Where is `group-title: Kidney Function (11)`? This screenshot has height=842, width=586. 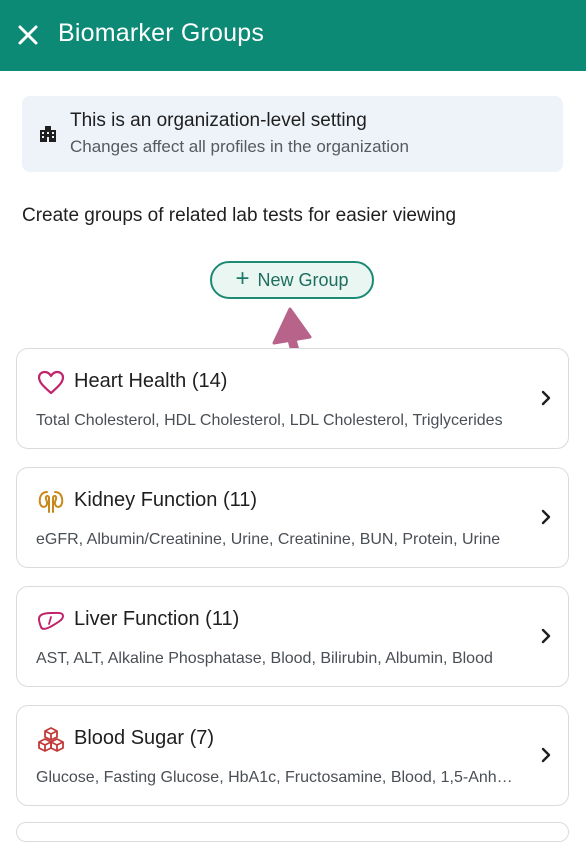 group-title: Kidney Function (11) is located at coordinates (166, 500).